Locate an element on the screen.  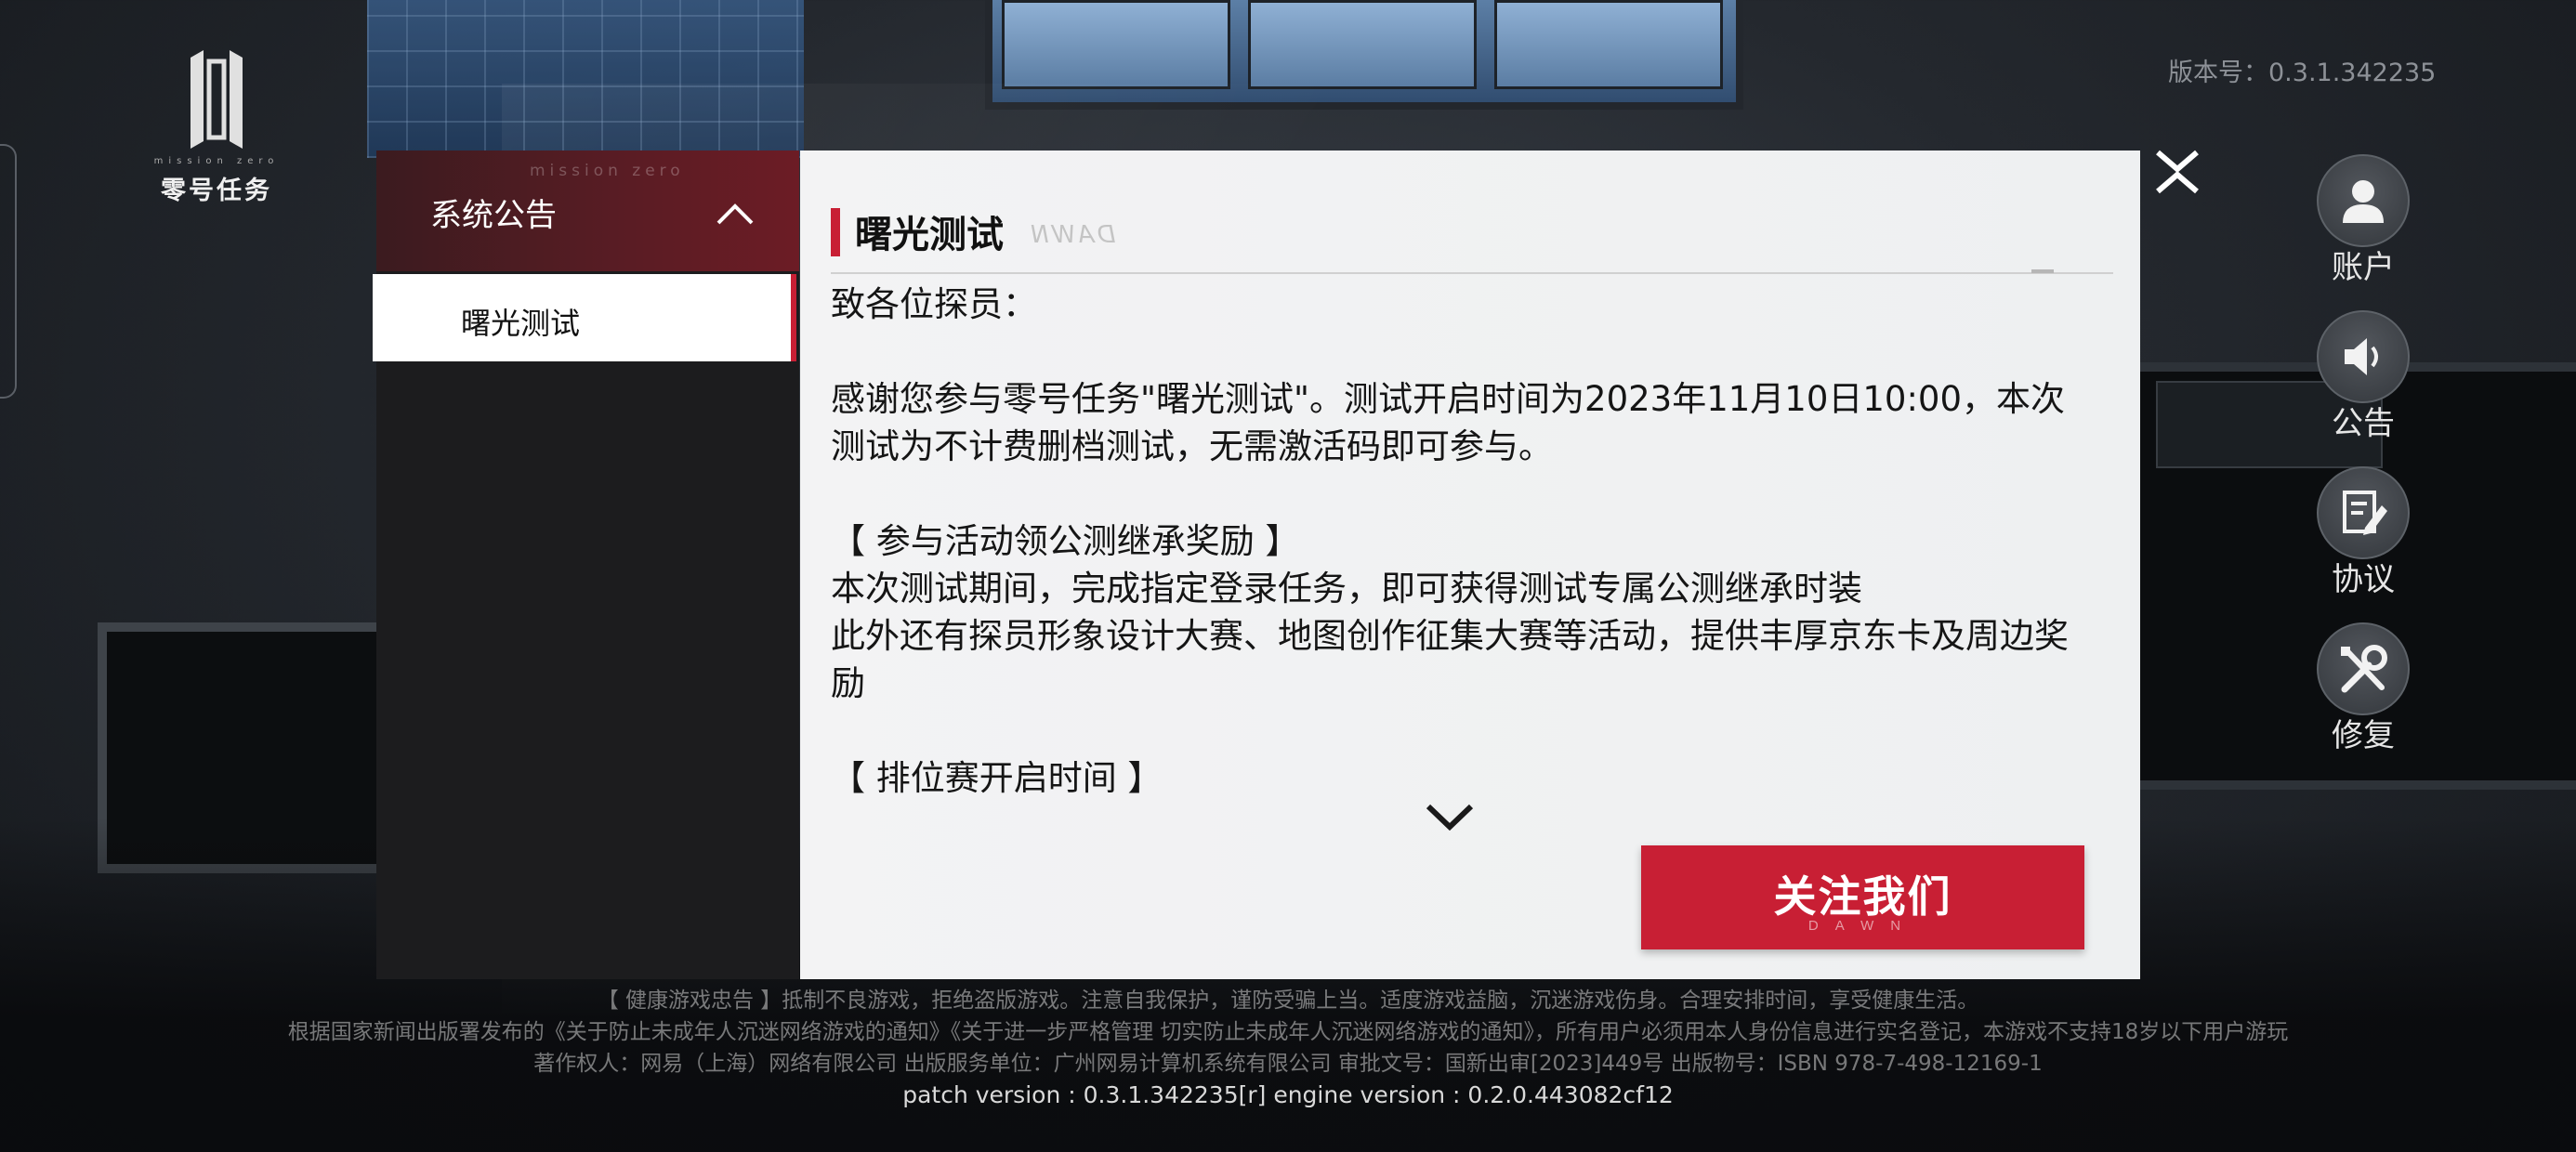
game-logo: mission zero 零号任务 is located at coordinates (217, 127).